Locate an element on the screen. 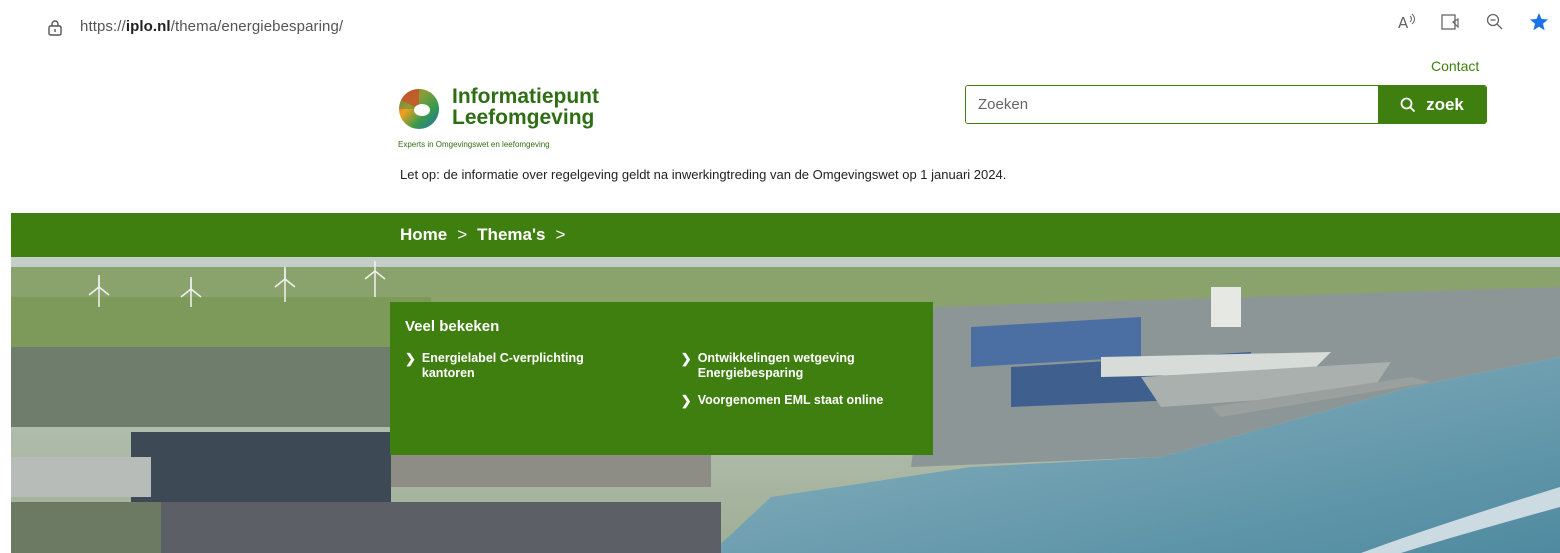  logo-line1: Informatiepunt is located at coordinates (525, 96).